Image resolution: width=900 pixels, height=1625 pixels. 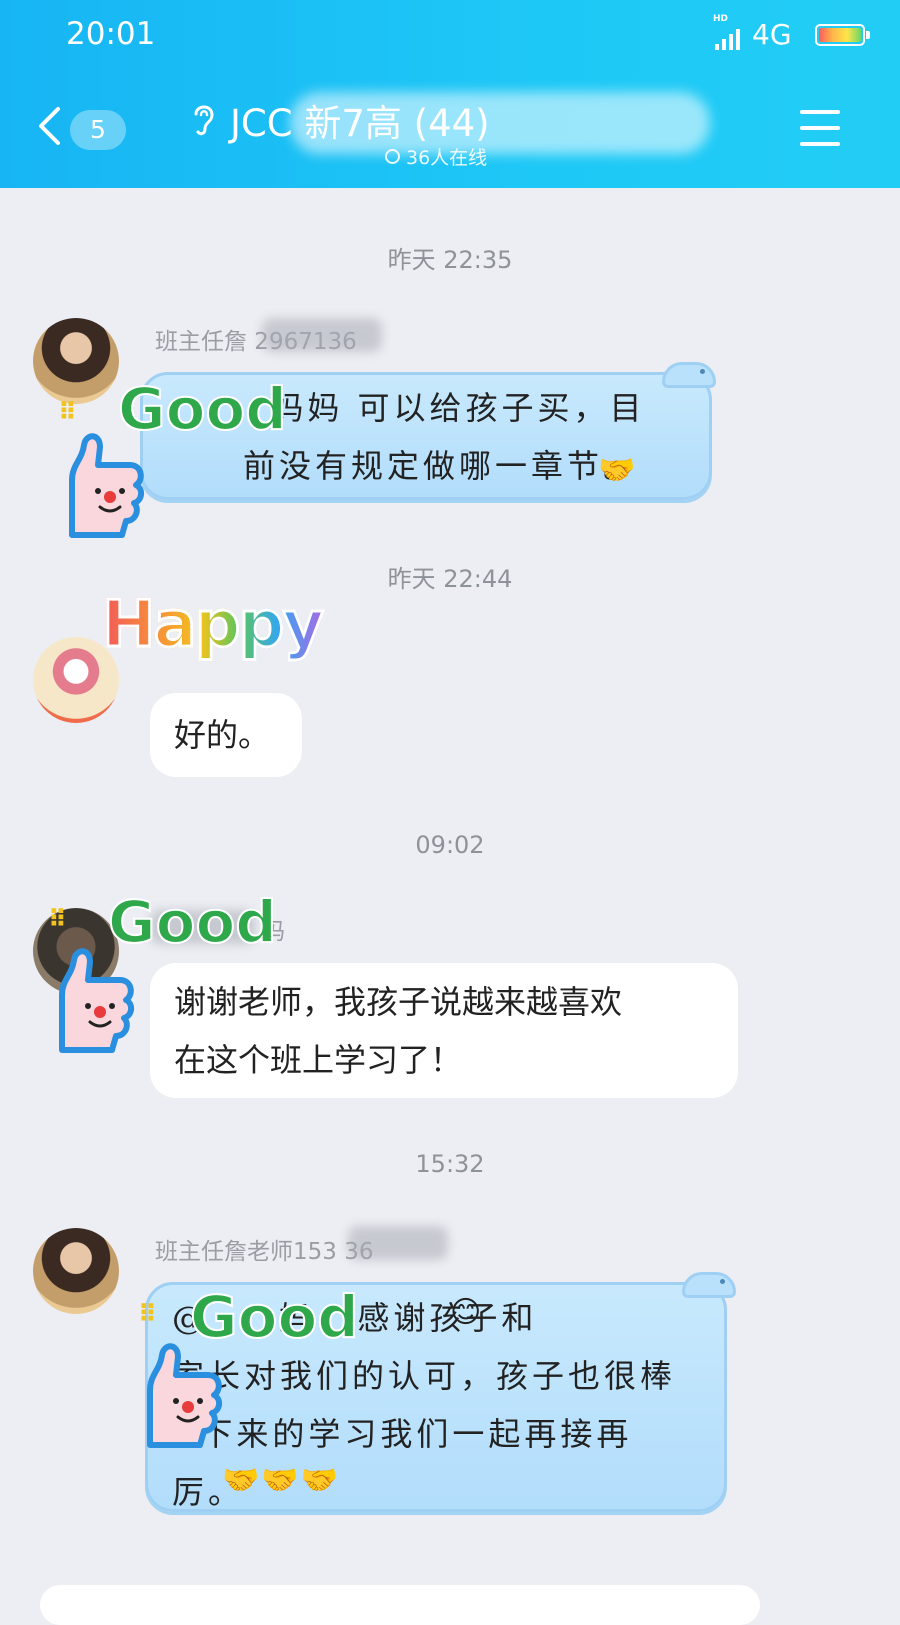 I want to click on menu-icon, so click(x=820, y=128).